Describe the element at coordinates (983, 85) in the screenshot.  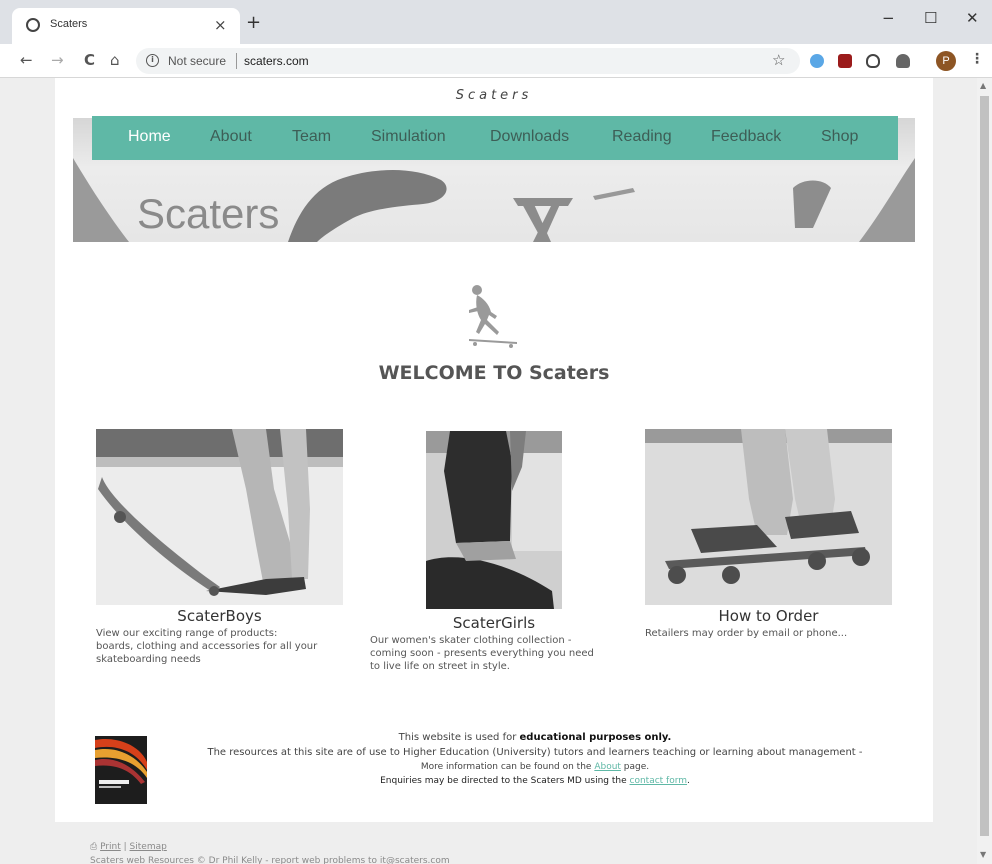
I see `scroll-up-icon: ▲` at that location.